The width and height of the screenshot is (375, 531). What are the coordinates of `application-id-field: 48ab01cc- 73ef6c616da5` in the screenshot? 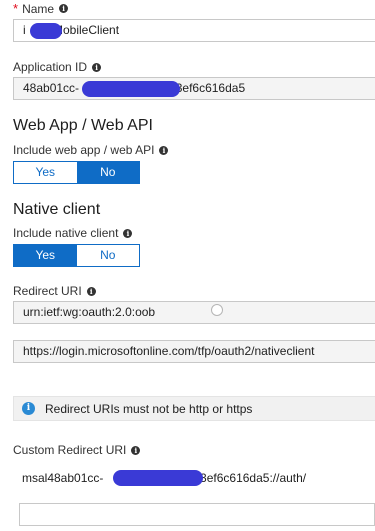 It's located at (194, 88).